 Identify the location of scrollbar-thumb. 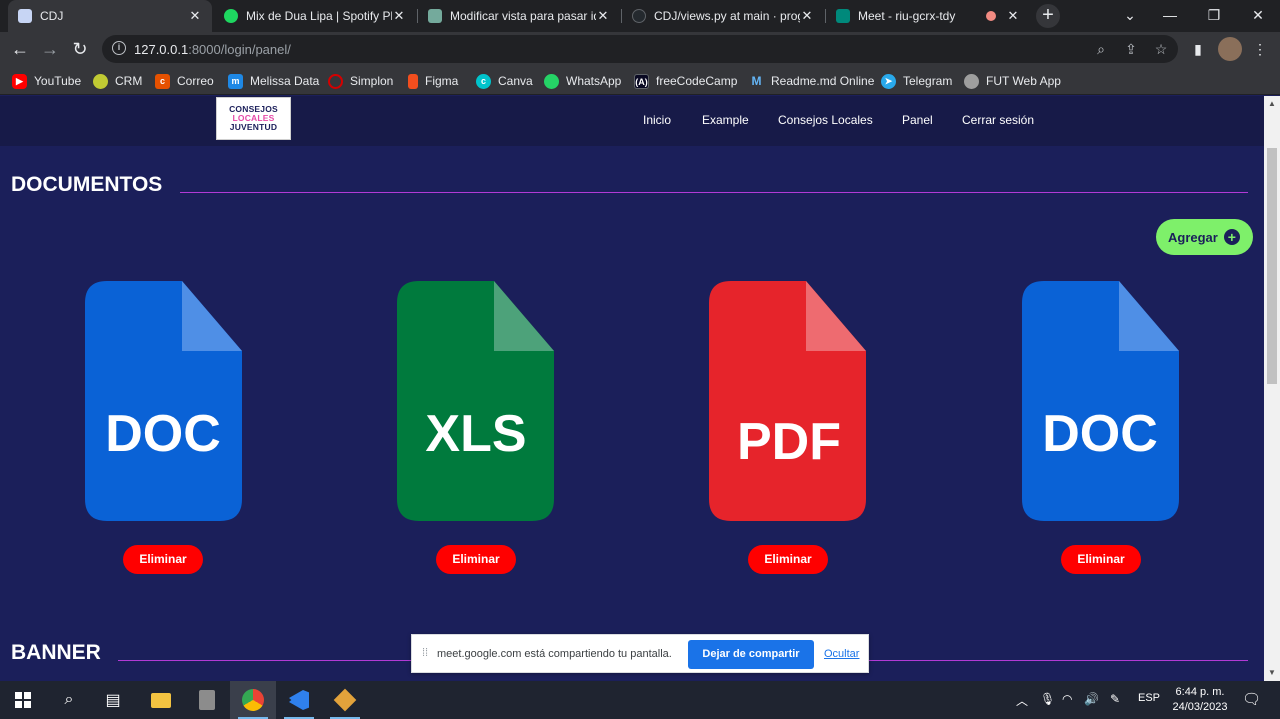
(1272, 266).